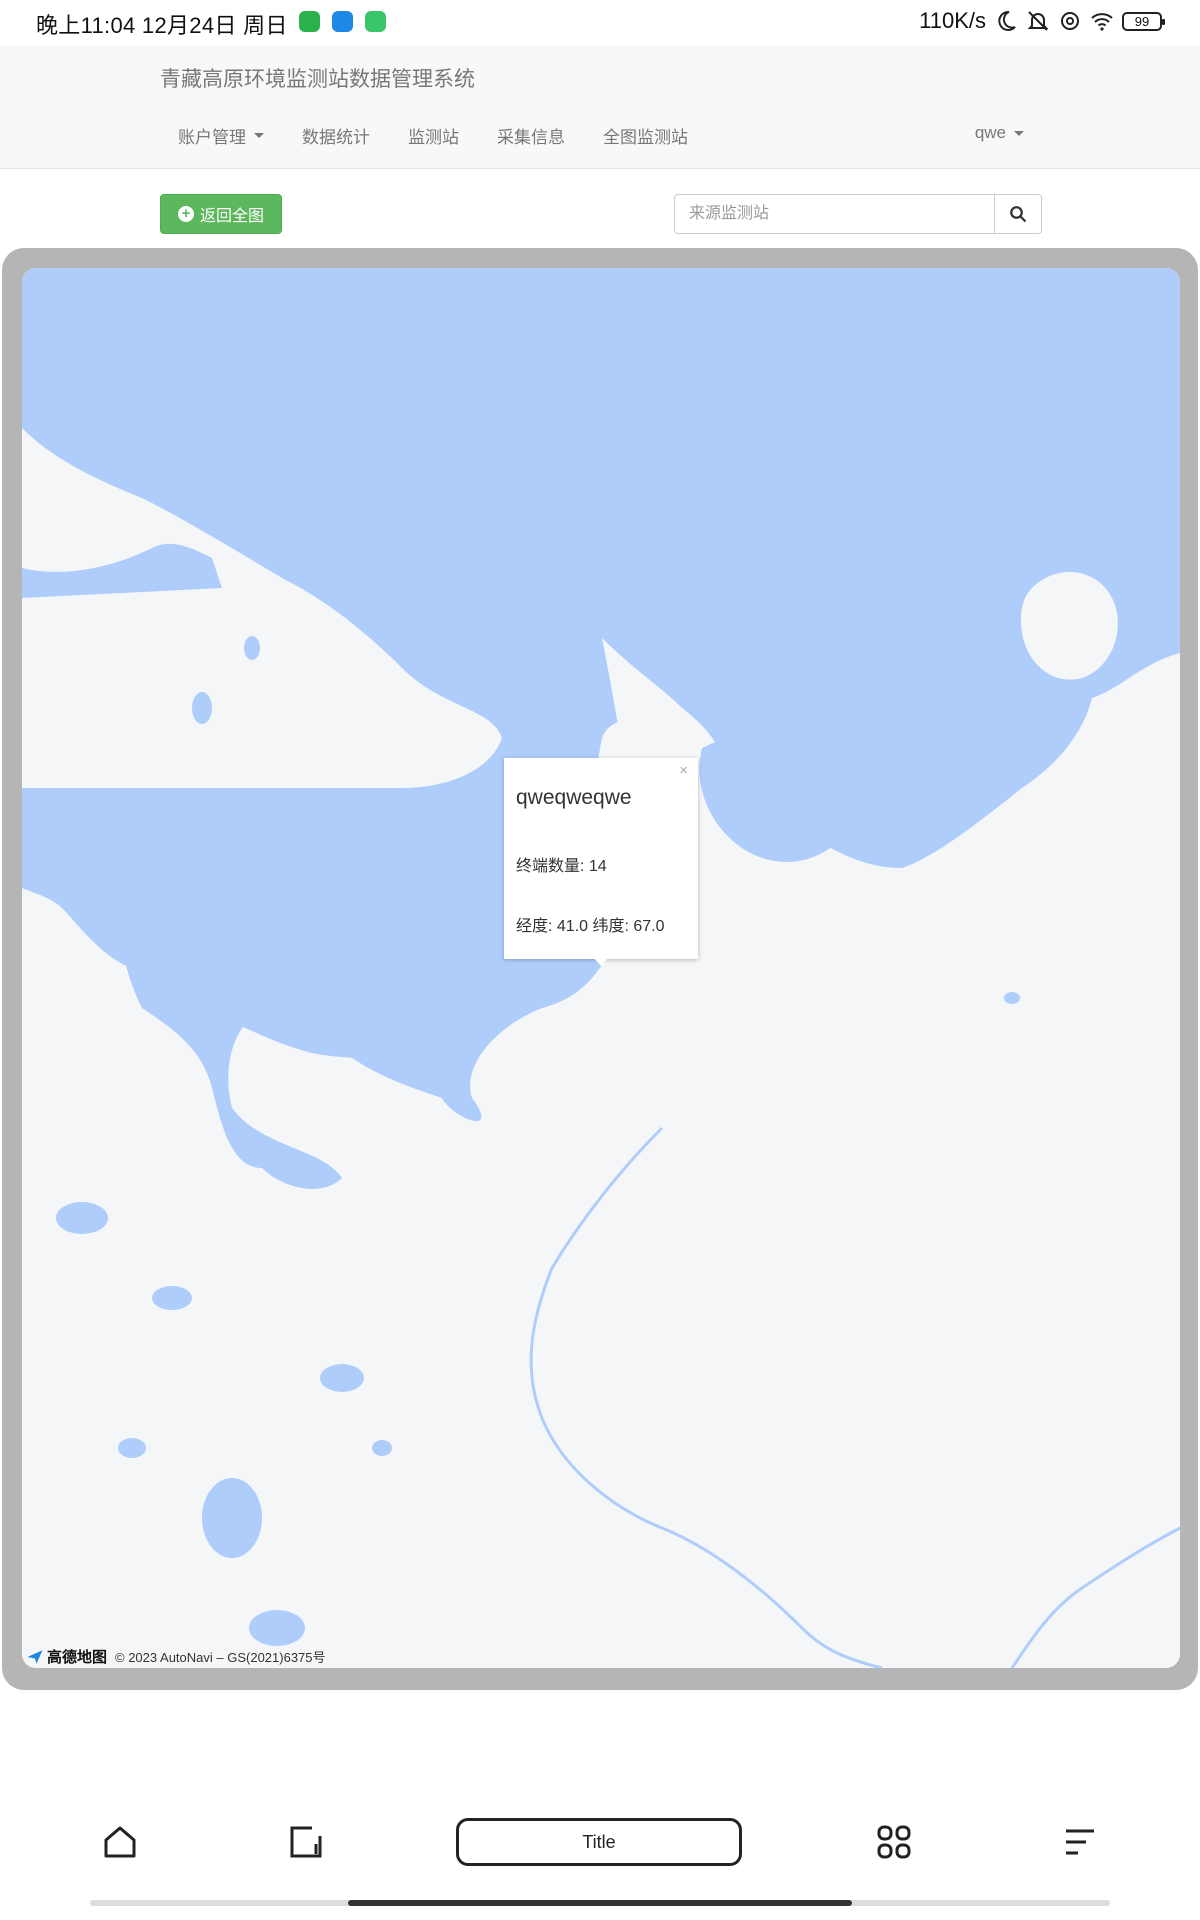 The image size is (1200, 1920). Describe the element at coordinates (120, 1842) in the screenshot. I see `home-icon` at that location.